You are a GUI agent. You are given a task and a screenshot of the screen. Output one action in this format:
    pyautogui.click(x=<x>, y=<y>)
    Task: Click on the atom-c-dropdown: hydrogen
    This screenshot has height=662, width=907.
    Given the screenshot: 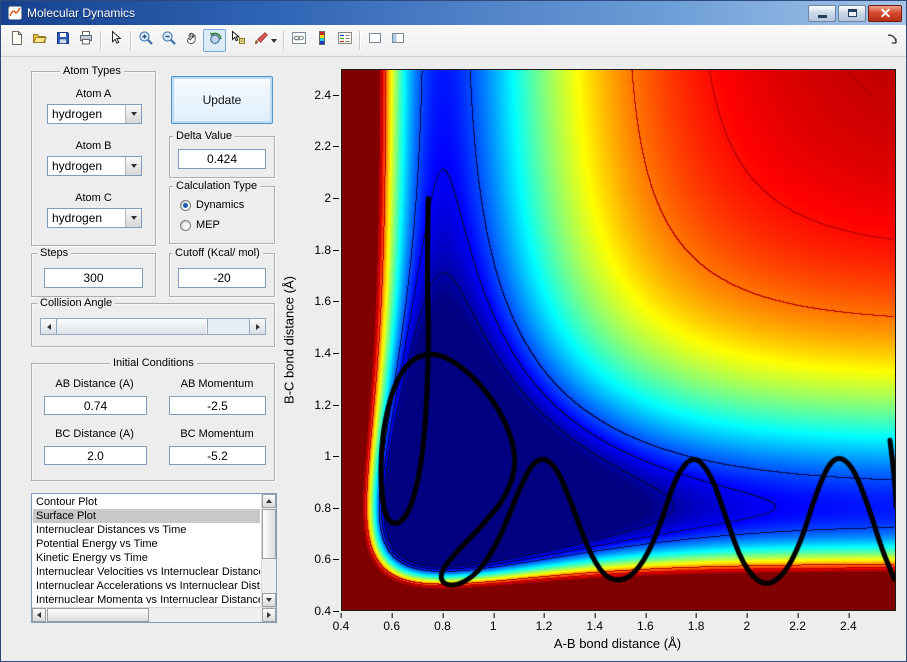 What is the action you would take?
    pyautogui.click(x=94, y=218)
    